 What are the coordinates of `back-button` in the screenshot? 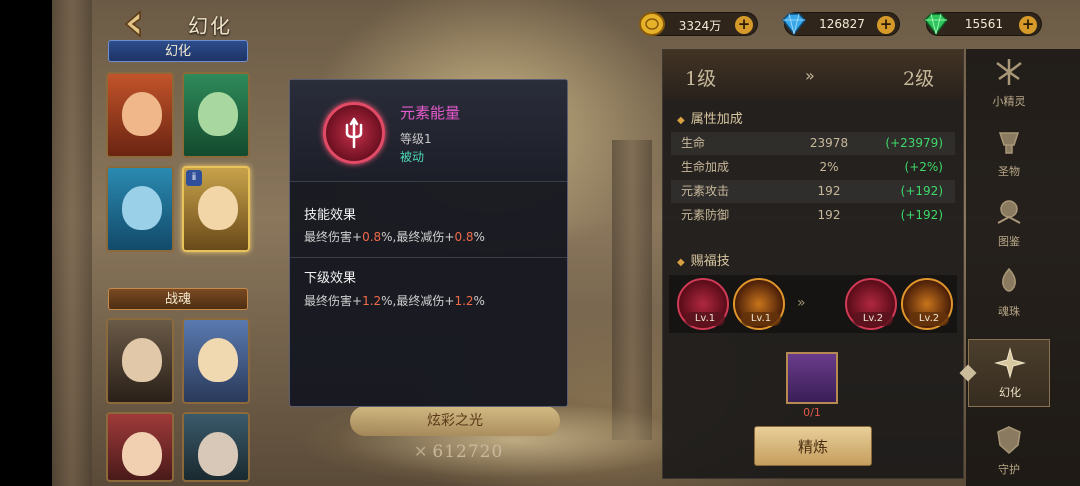 It's located at (134, 24).